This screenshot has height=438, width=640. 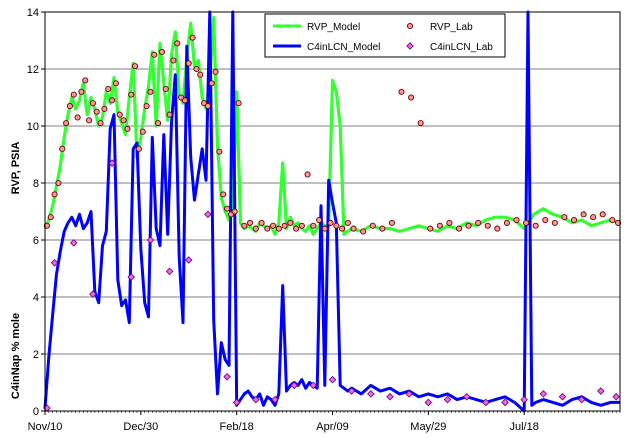 What do you see at coordinates (36, 241) in the screenshot?
I see `y-tick-label: 6` at bounding box center [36, 241].